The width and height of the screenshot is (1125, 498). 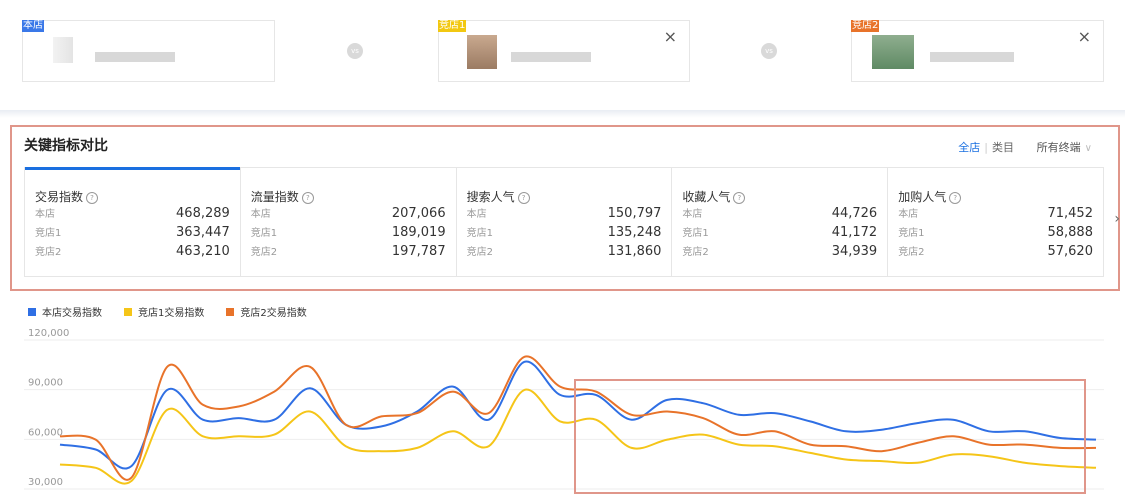 I want to click on y-tick-label: 60,000, so click(x=45, y=432).